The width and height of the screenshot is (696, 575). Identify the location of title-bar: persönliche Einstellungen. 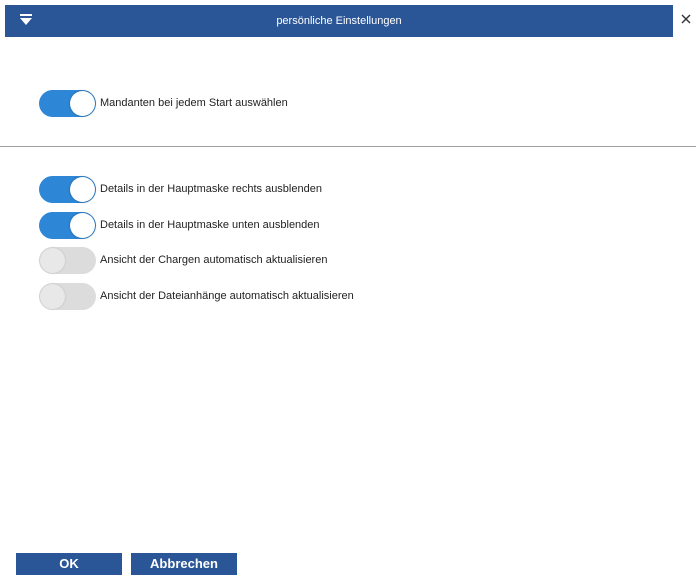
(339, 21).